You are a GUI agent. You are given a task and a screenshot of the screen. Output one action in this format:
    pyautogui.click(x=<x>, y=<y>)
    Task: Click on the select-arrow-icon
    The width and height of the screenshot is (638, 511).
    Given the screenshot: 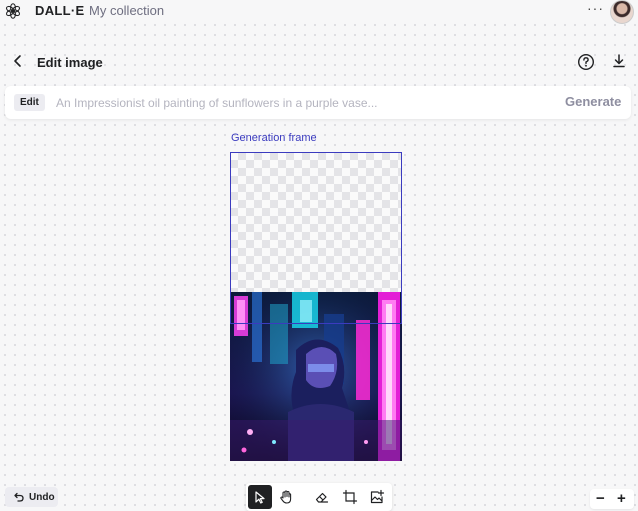 What is the action you would take?
    pyautogui.click(x=260, y=497)
    